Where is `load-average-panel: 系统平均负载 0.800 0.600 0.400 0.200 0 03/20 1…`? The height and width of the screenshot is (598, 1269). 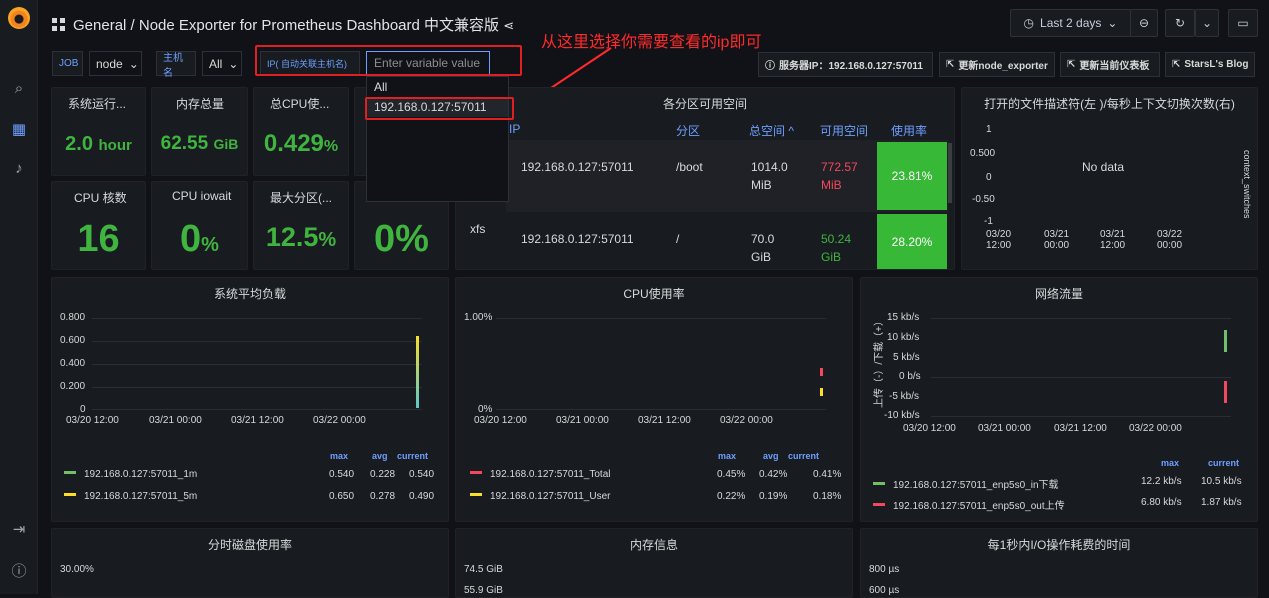 load-average-panel: 系统平均负载 0.800 0.600 0.400 0.200 0 03/20 1… is located at coordinates (250, 399).